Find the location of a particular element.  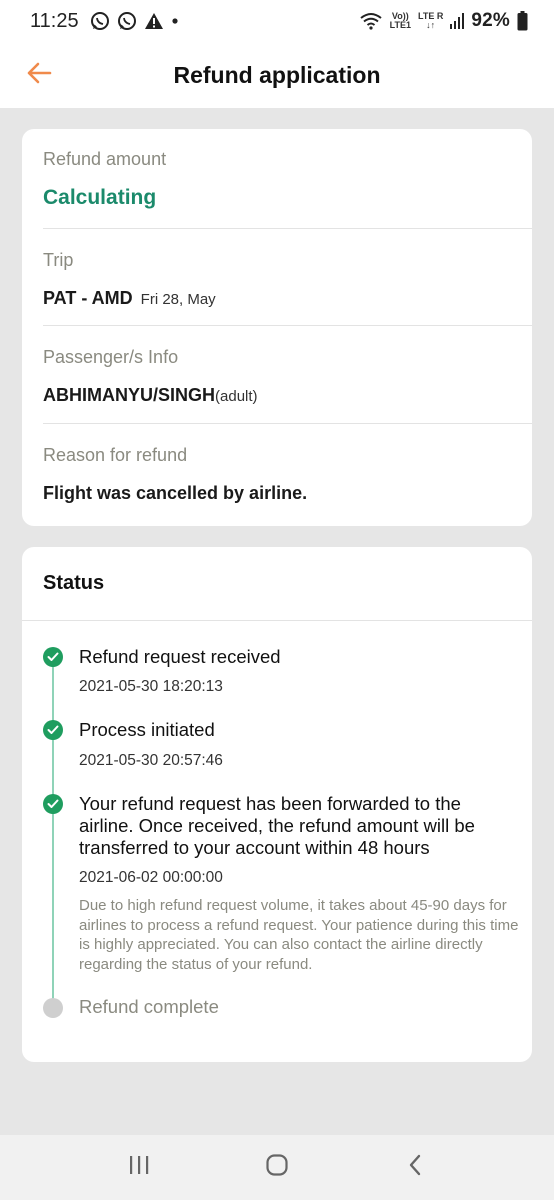

home-icon is located at coordinates (277, 1167).